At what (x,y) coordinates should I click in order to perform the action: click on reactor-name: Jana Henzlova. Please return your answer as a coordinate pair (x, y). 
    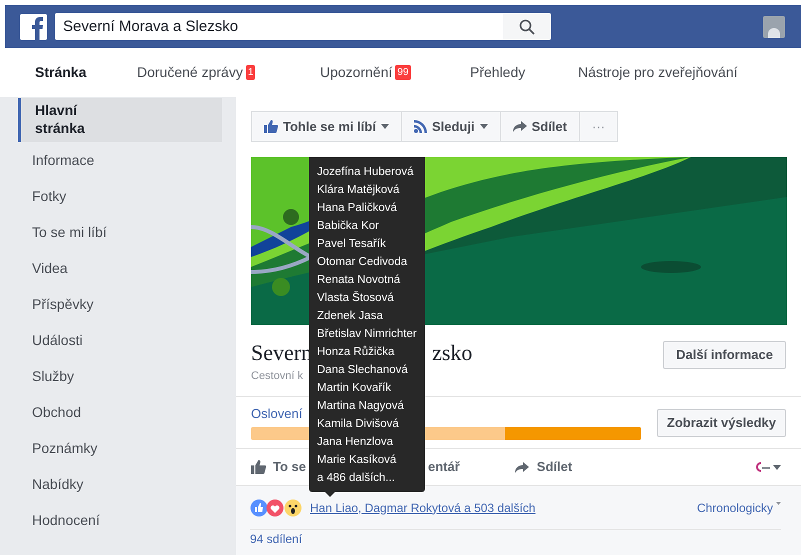
    Looking at the image, I should click on (355, 442).